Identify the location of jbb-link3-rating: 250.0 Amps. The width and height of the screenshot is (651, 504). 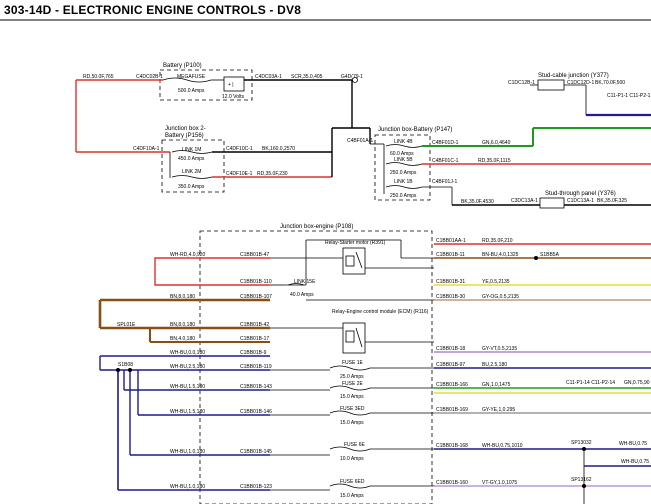
(403, 196).